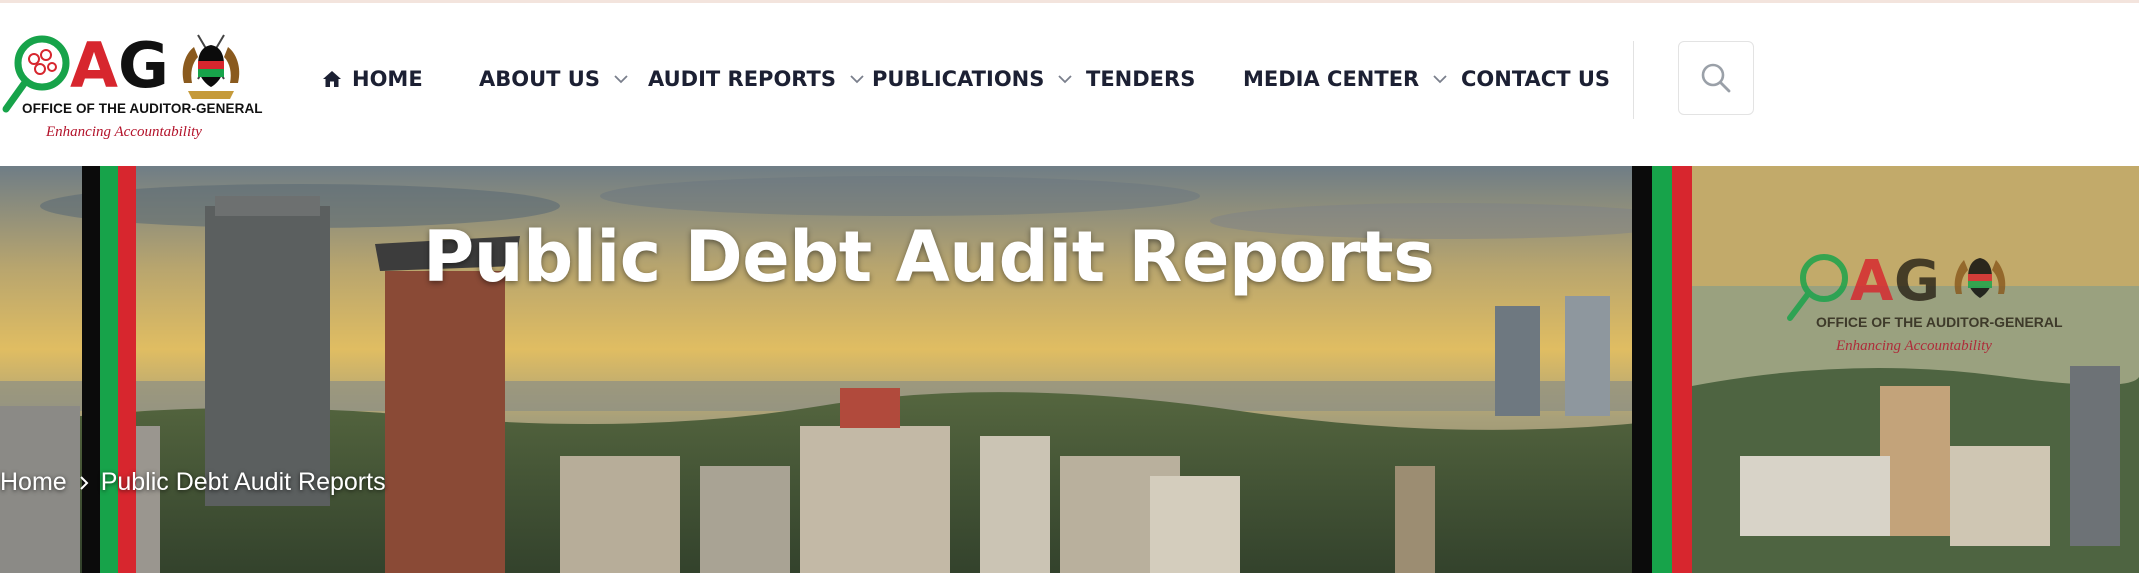 The image size is (2139, 573). I want to click on nav-item-about-us-label: ABOUT US, so click(539, 79).